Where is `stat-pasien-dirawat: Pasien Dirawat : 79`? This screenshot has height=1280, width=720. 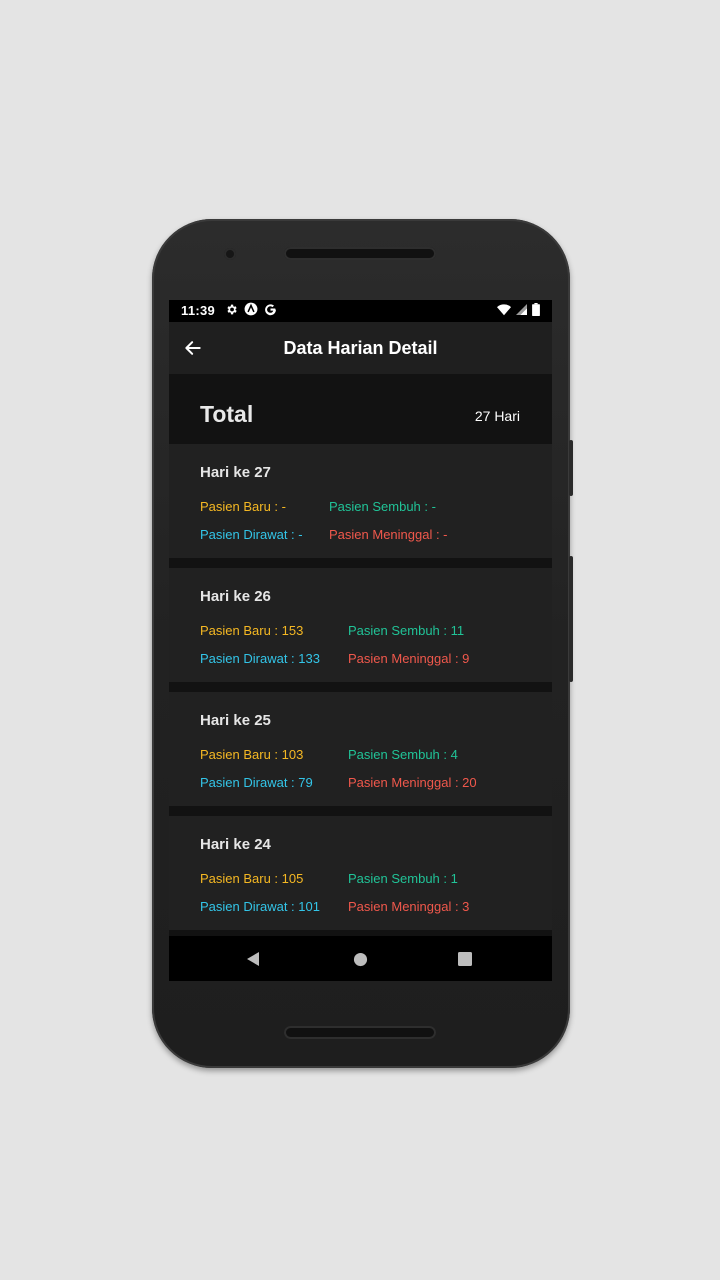 stat-pasien-dirawat: Pasien Dirawat : 79 is located at coordinates (256, 782).